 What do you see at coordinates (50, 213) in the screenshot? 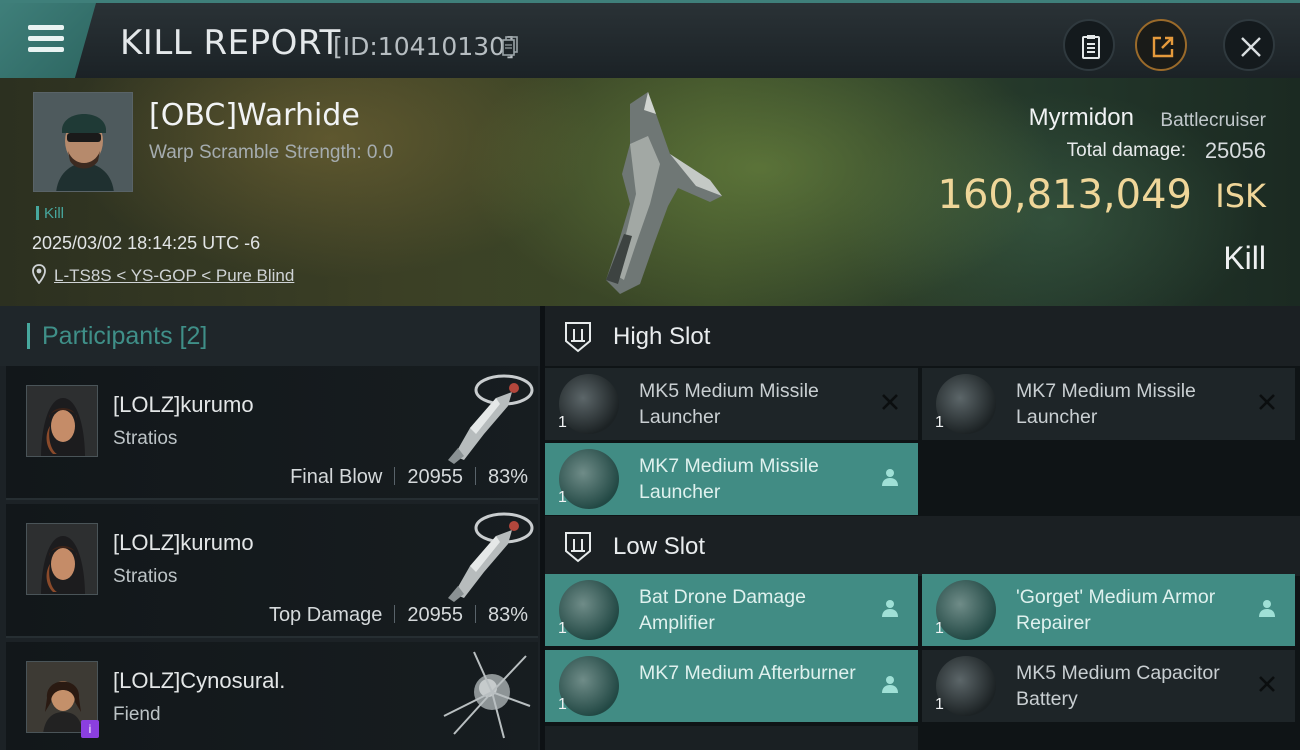
I see `kill-tag: Kill` at bounding box center [50, 213].